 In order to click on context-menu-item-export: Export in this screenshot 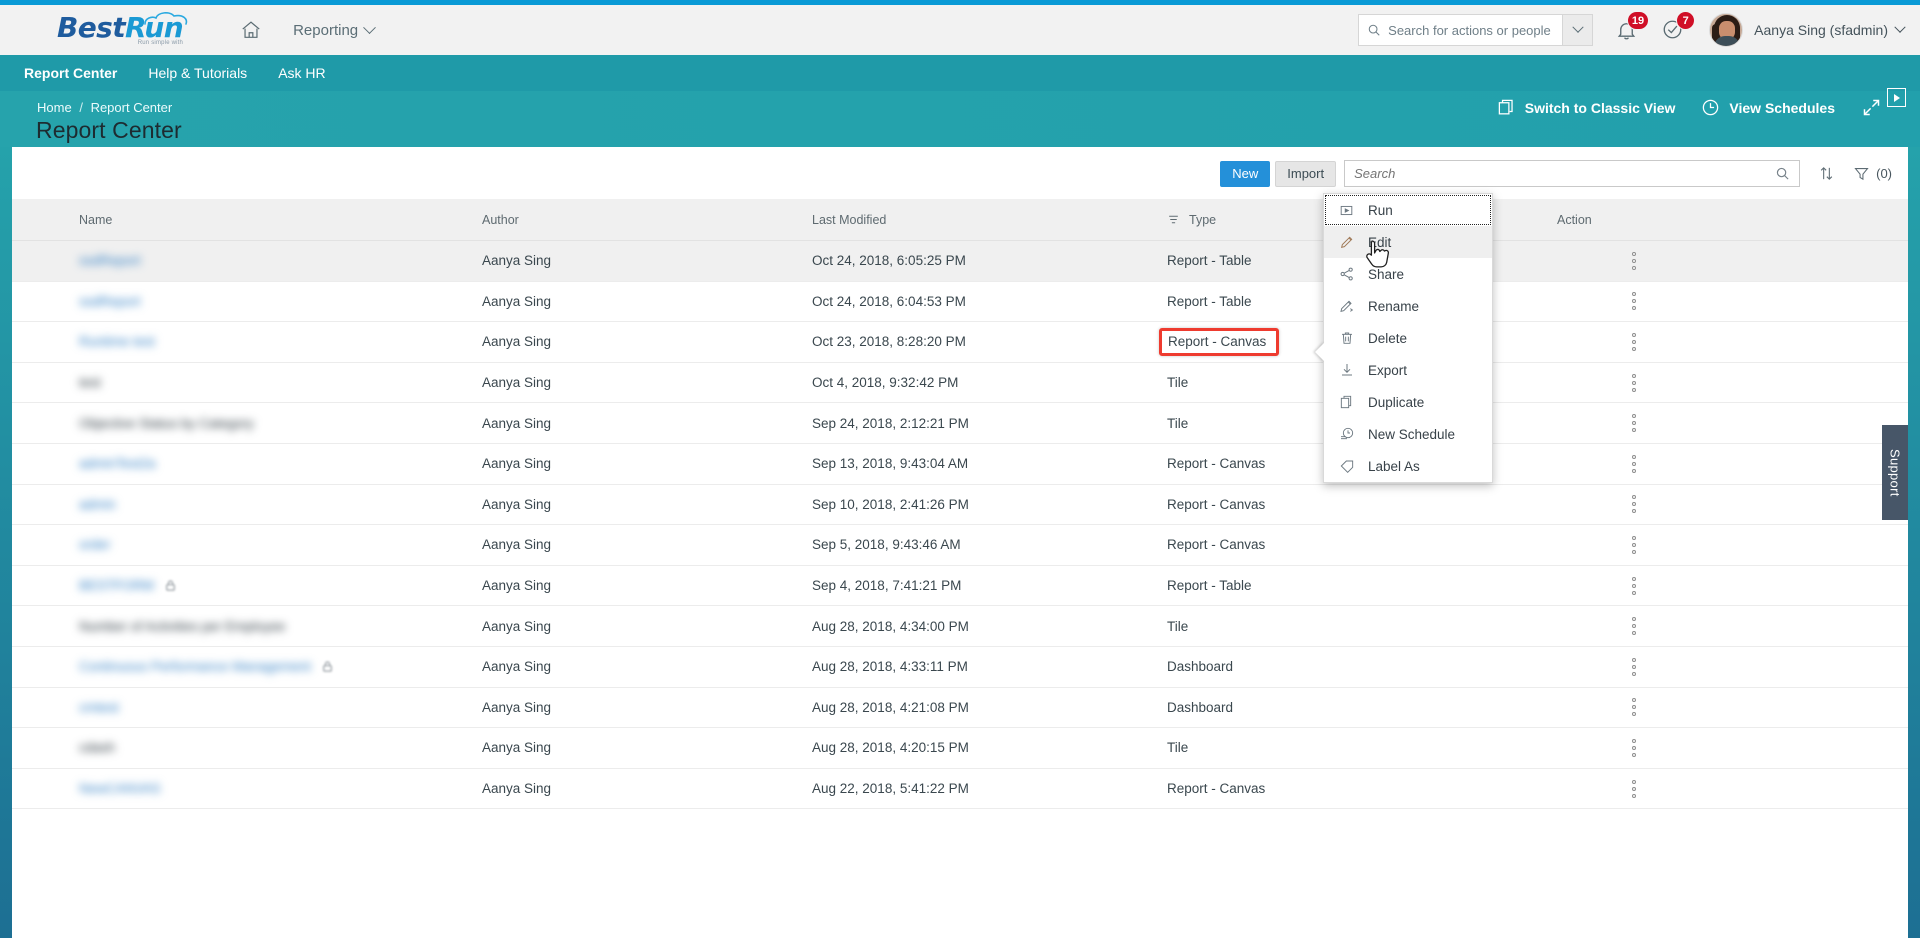, I will do `click(1408, 370)`.